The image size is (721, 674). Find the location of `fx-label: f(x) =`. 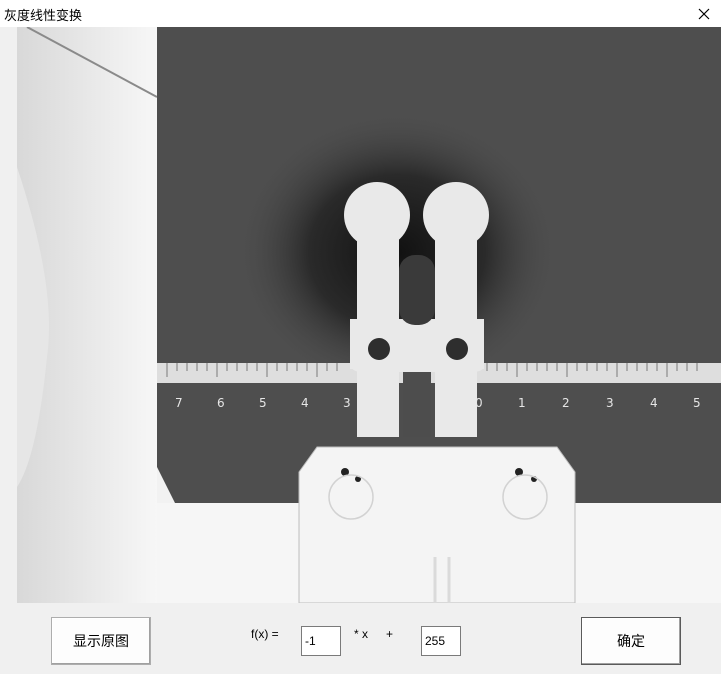

fx-label: f(x) = is located at coordinates (265, 634).